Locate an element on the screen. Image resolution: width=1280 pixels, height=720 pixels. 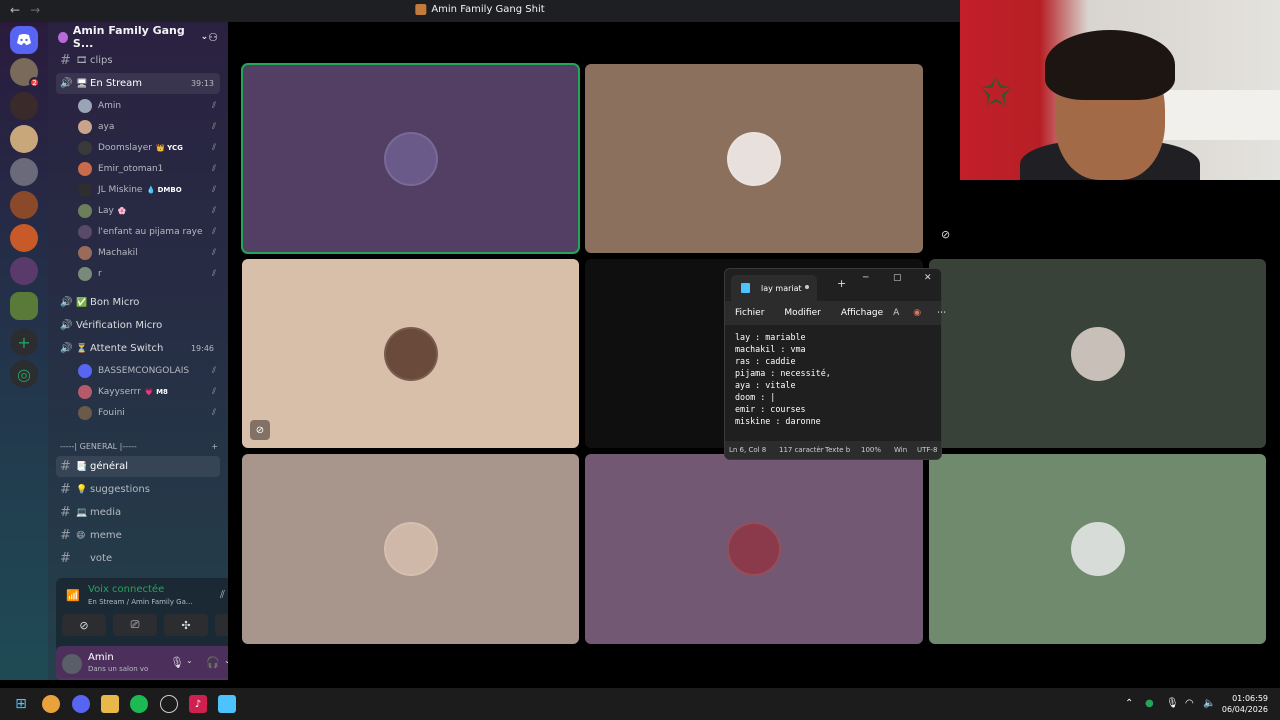
server-header: Amin Family Gang S... ⌄ ⚇ is located at coordinates (138, 37).